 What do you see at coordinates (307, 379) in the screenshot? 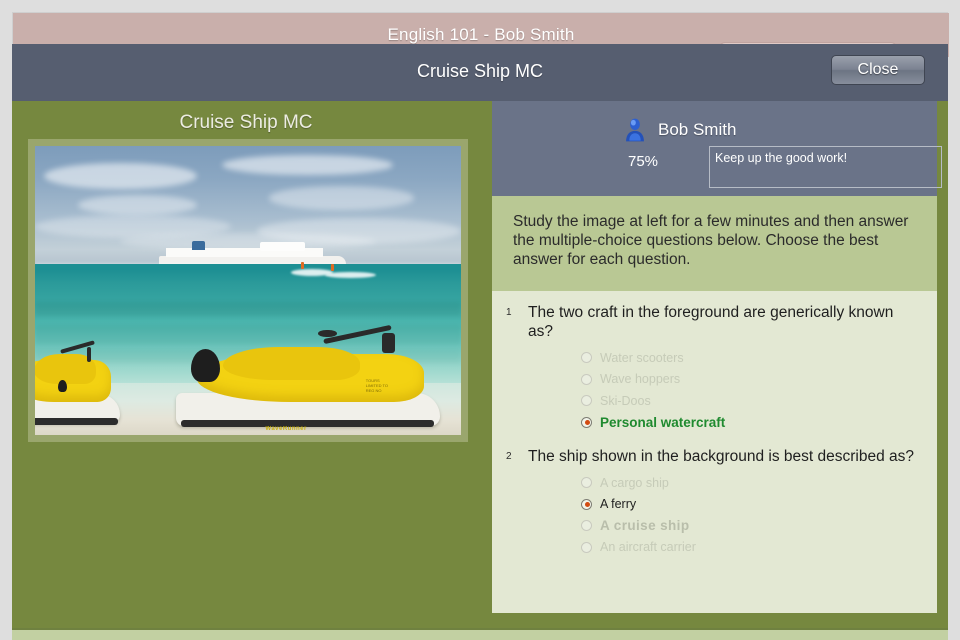
I see `jetski-right-icon: TOURS LIMITED TO REG NO WaveRunner` at bounding box center [307, 379].